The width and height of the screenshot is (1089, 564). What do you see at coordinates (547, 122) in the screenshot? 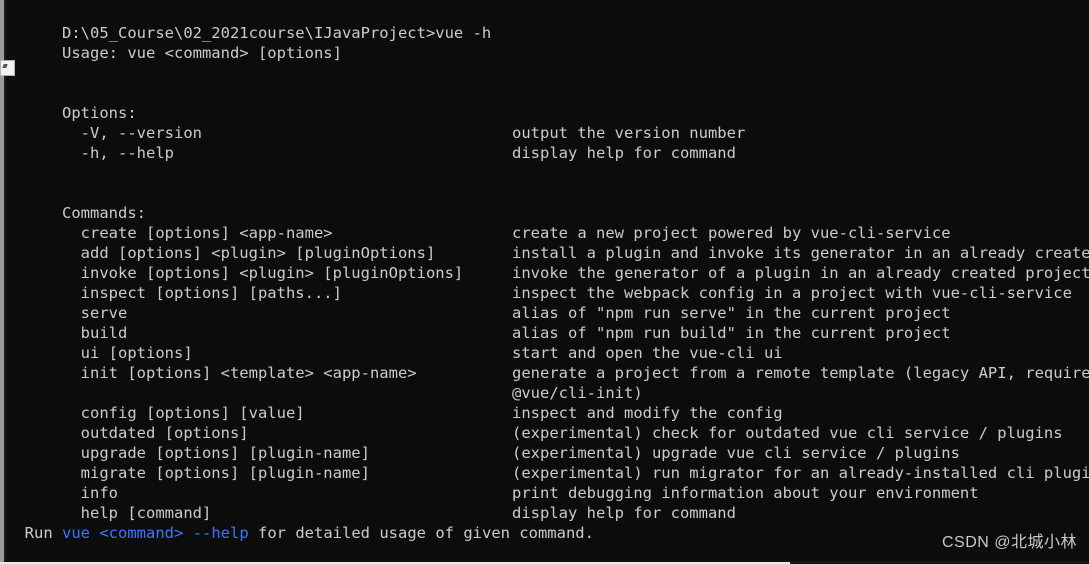
I see `option-row: -V, --version output the version number` at bounding box center [547, 122].